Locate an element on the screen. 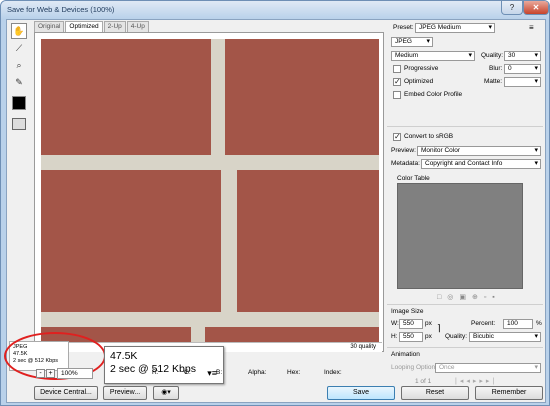 Image resolution: width=550 pixels, height=406 pixels. status-bar: - + 100% R: G: B: Alpha: Hex: Index: is located at coordinates (209, 374).